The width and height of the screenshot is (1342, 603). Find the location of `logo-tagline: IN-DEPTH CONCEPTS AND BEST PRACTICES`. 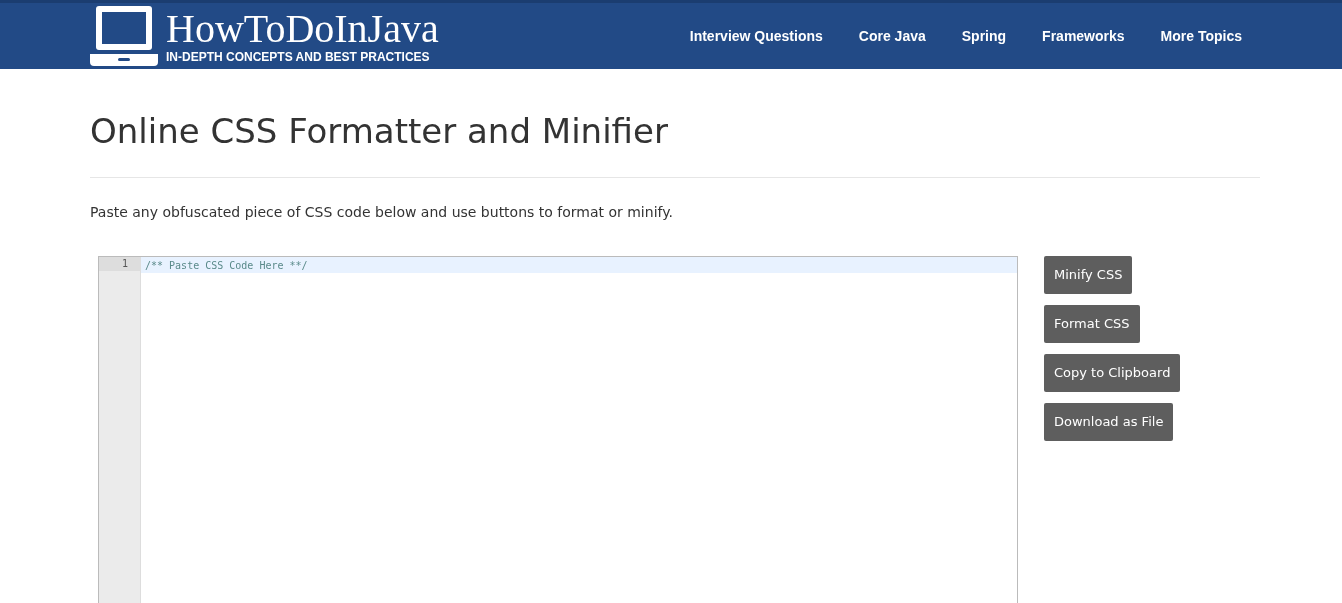

logo-tagline: IN-DEPTH CONCEPTS AND BEST PRACTICES is located at coordinates (298, 57).